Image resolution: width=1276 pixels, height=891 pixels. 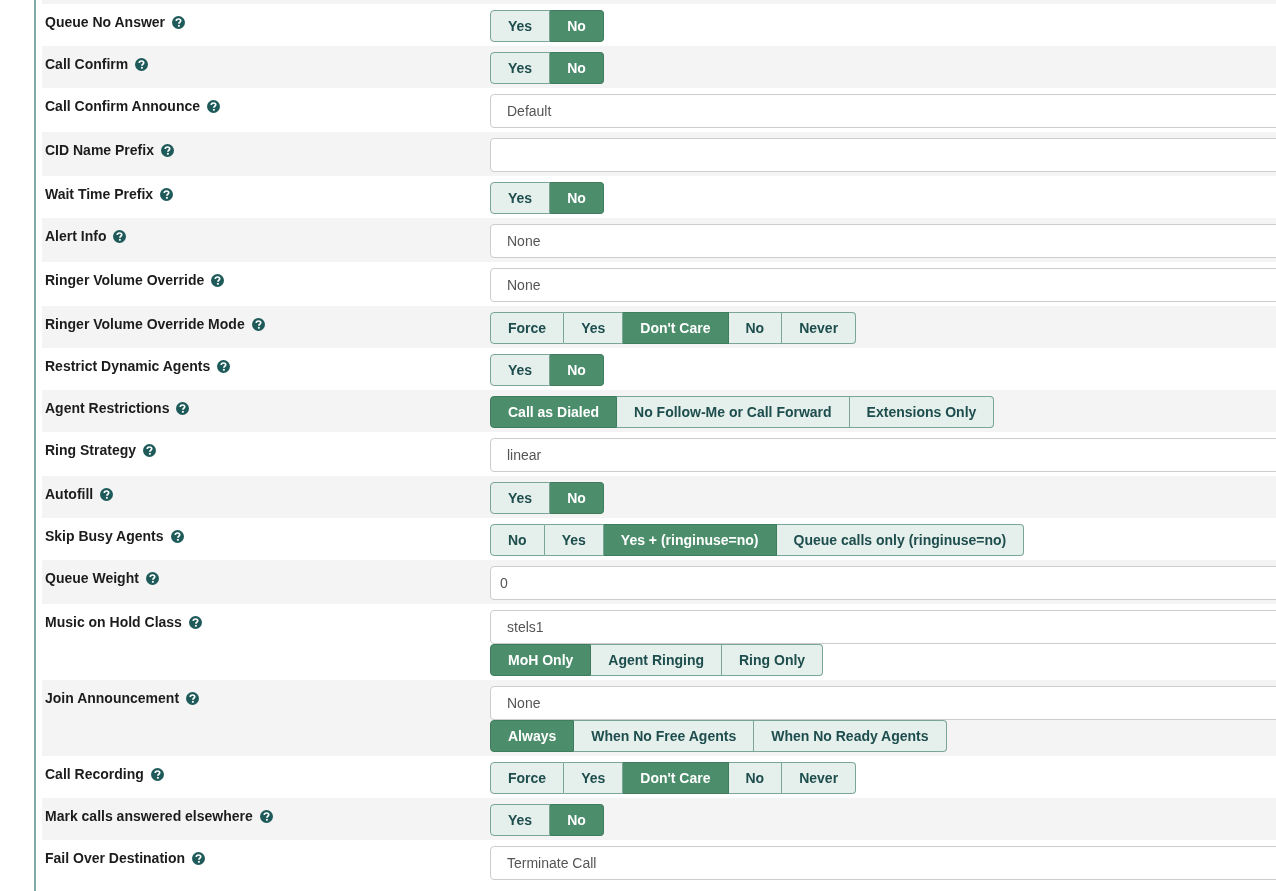 I want to click on setting-label: Call Confirm Announce, so click(x=123, y=106).